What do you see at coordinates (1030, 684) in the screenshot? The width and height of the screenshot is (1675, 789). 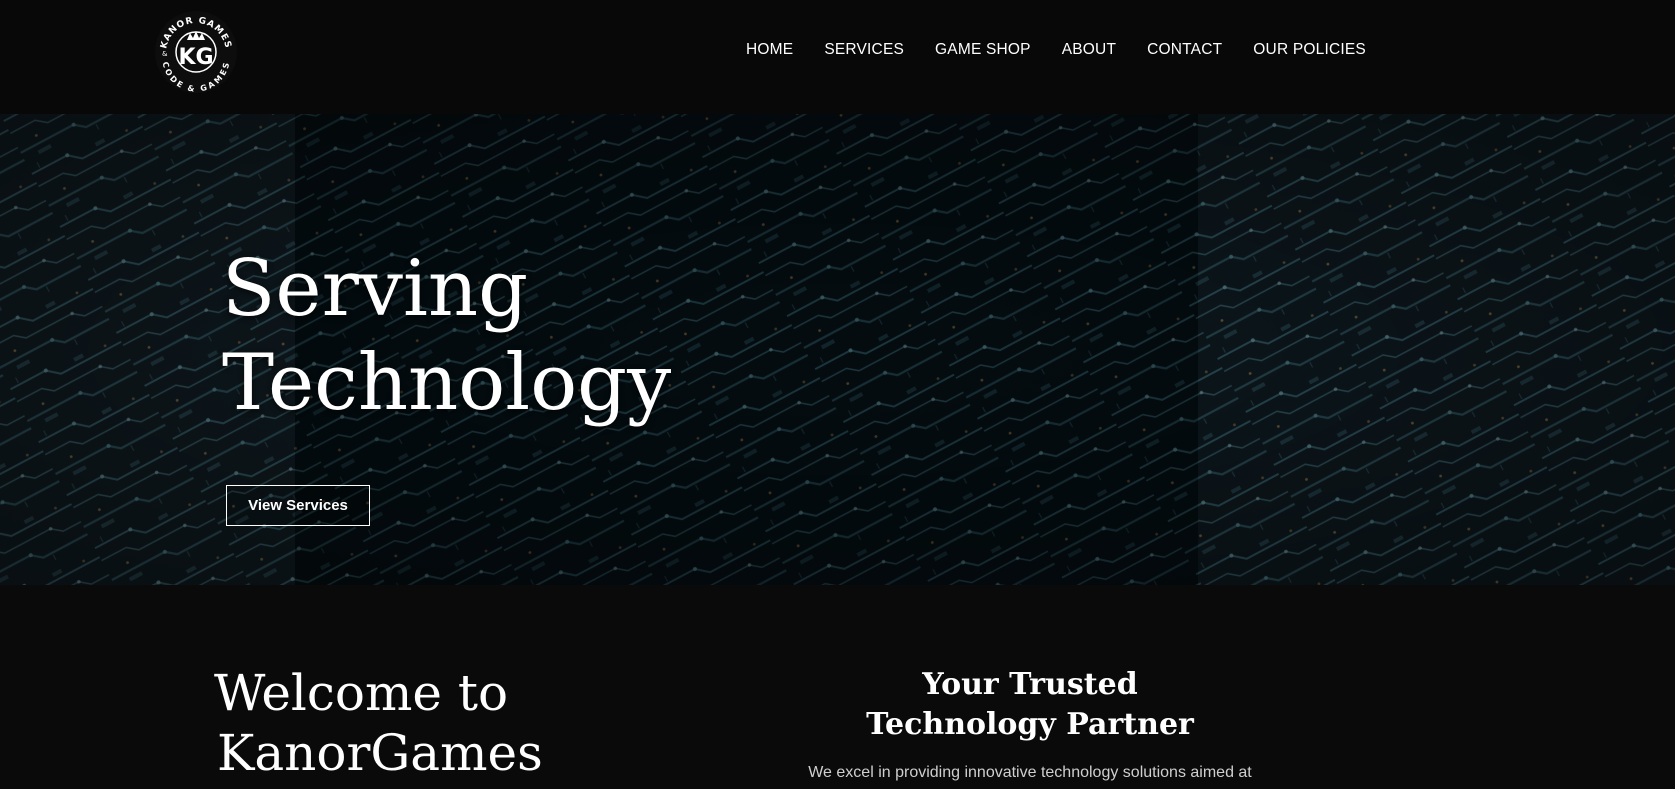 I see `trusted-partner-heading-line-1: Your Trusted` at bounding box center [1030, 684].